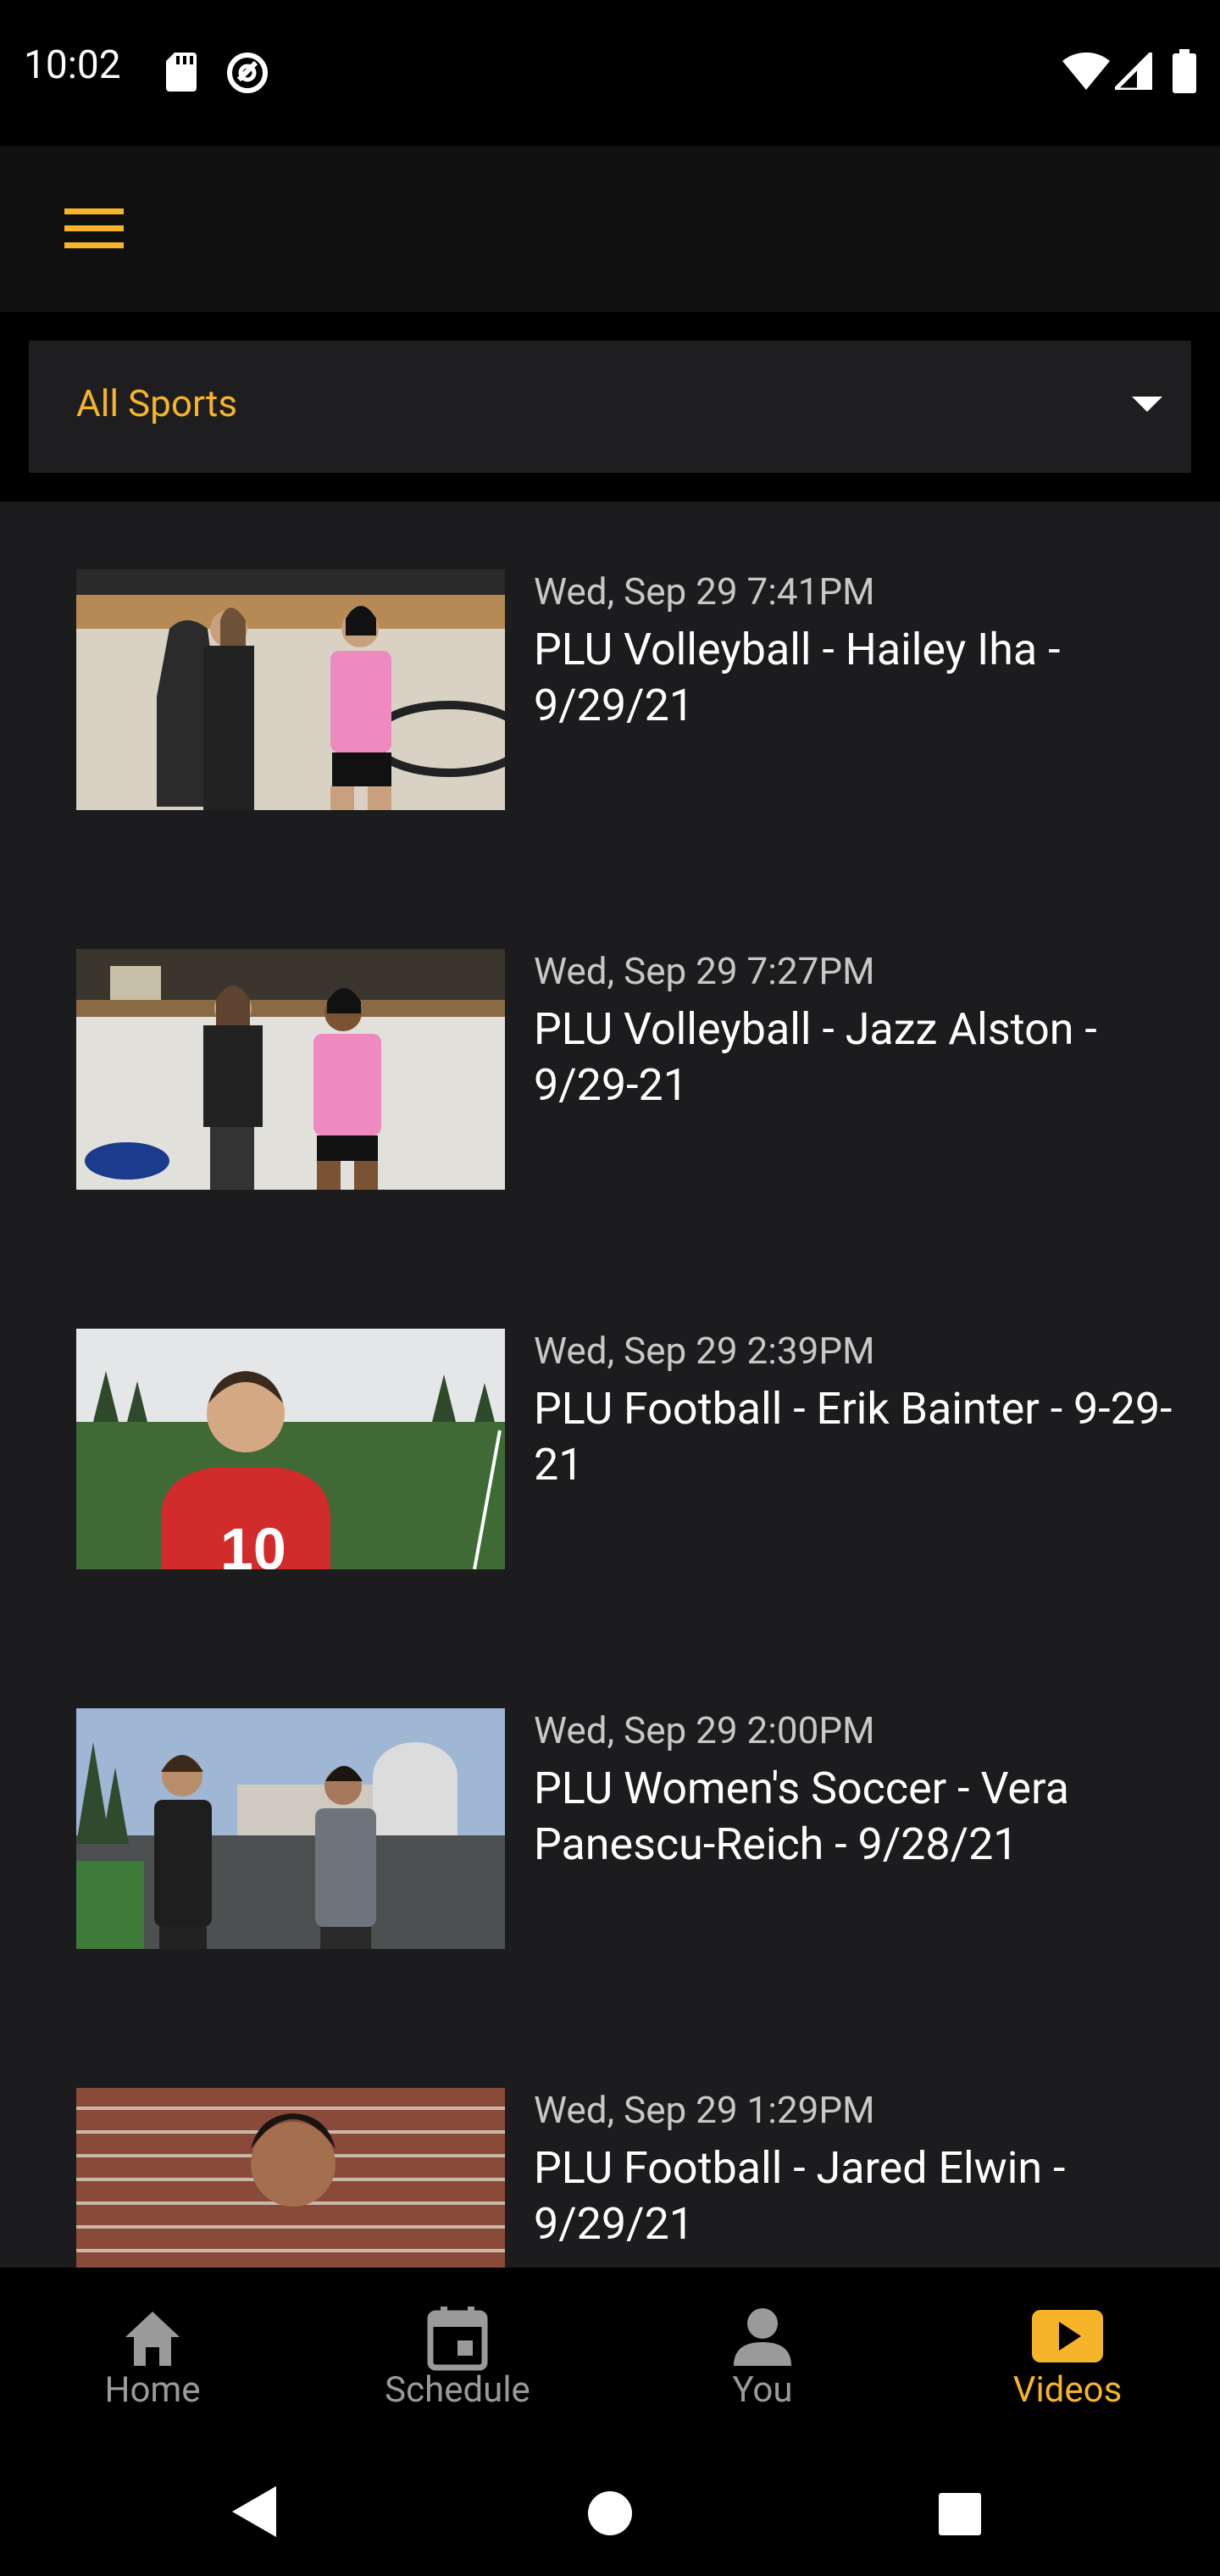 Image resolution: width=1220 pixels, height=2576 pixels. What do you see at coordinates (254, 2513) in the screenshot?
I see `back-icon` at bounding box center [254, 2513].